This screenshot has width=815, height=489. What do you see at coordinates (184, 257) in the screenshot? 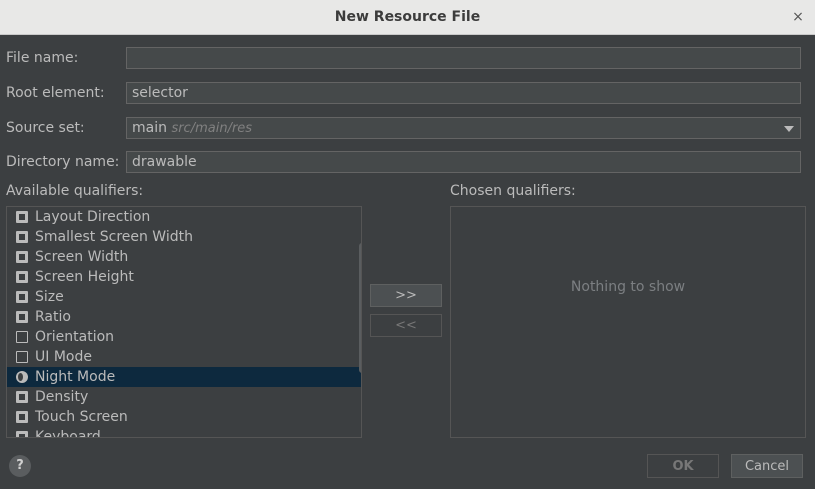
I see `list-item: Screen Width` at bounding box center [184, 257].